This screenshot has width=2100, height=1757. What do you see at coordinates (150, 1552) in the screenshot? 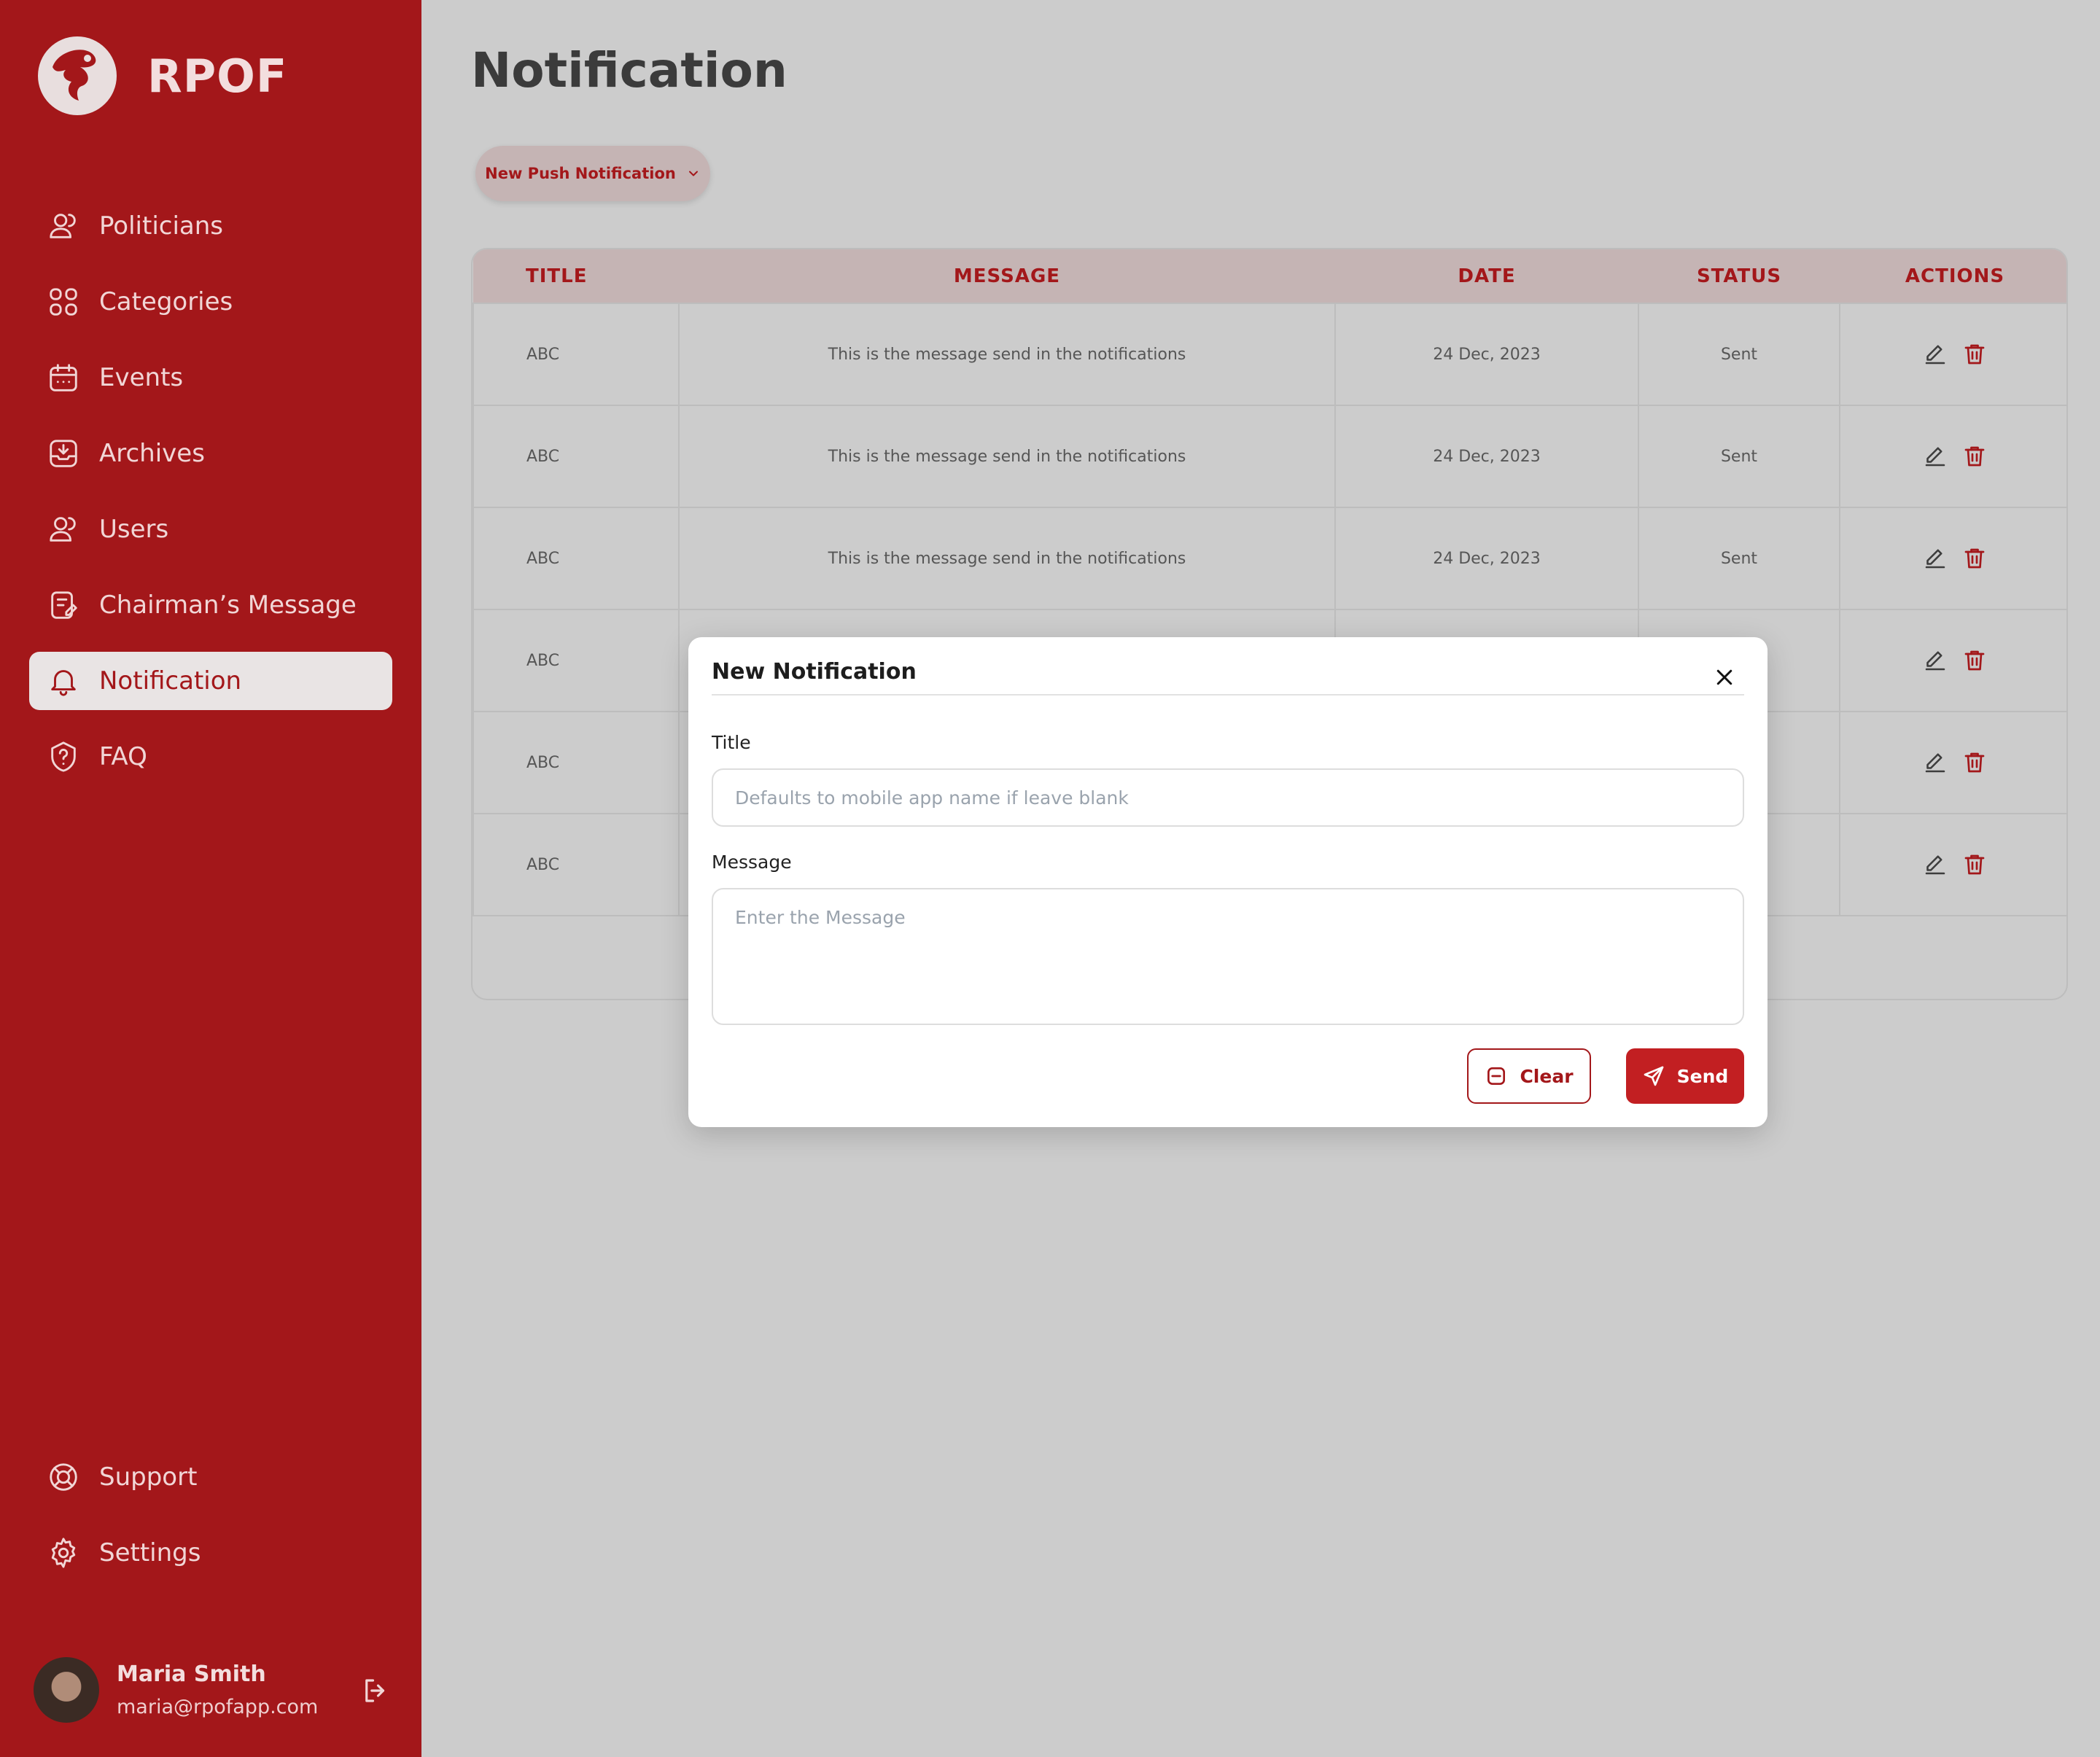
I see `sidebar-item-label: Settings` at bounding box center [150, 1552].